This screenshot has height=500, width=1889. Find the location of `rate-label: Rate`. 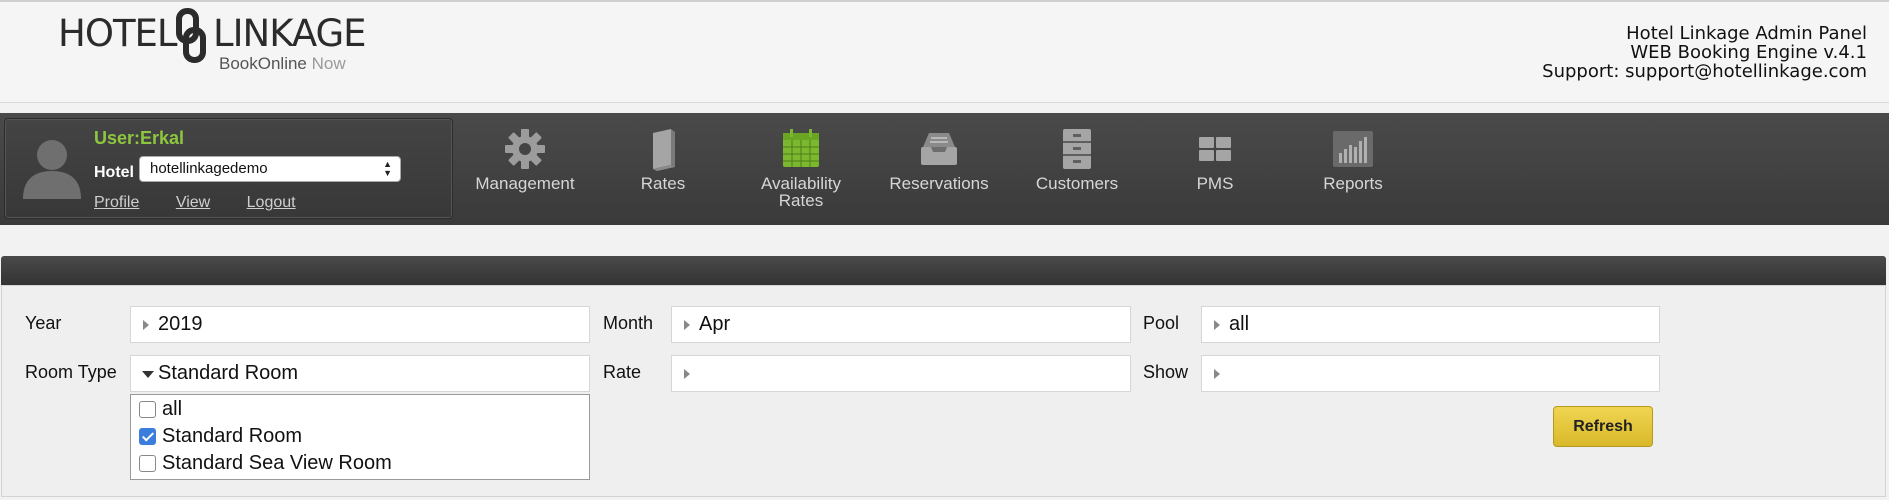

rate-label: Rate is located at coordinates (622, 372).